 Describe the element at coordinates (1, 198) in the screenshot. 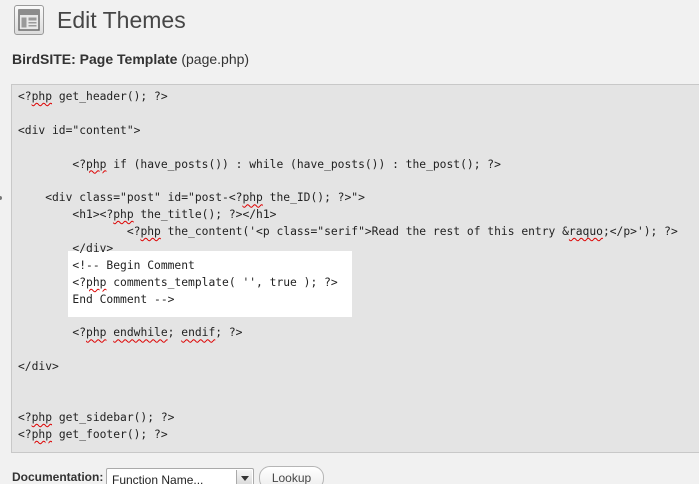

I see `resize-handle` at that location.